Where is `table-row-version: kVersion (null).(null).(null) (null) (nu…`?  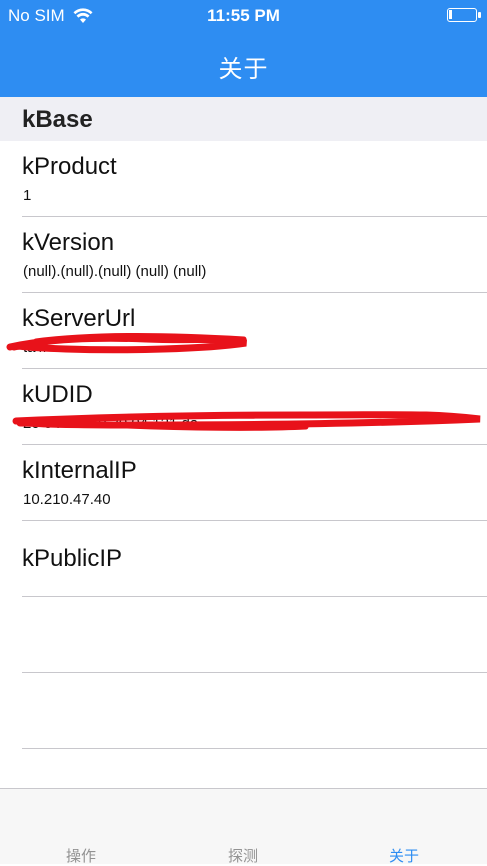 table-row-version: kVersion (null).(null).(null) (null) (nu… is located at coordinates (243, 255).